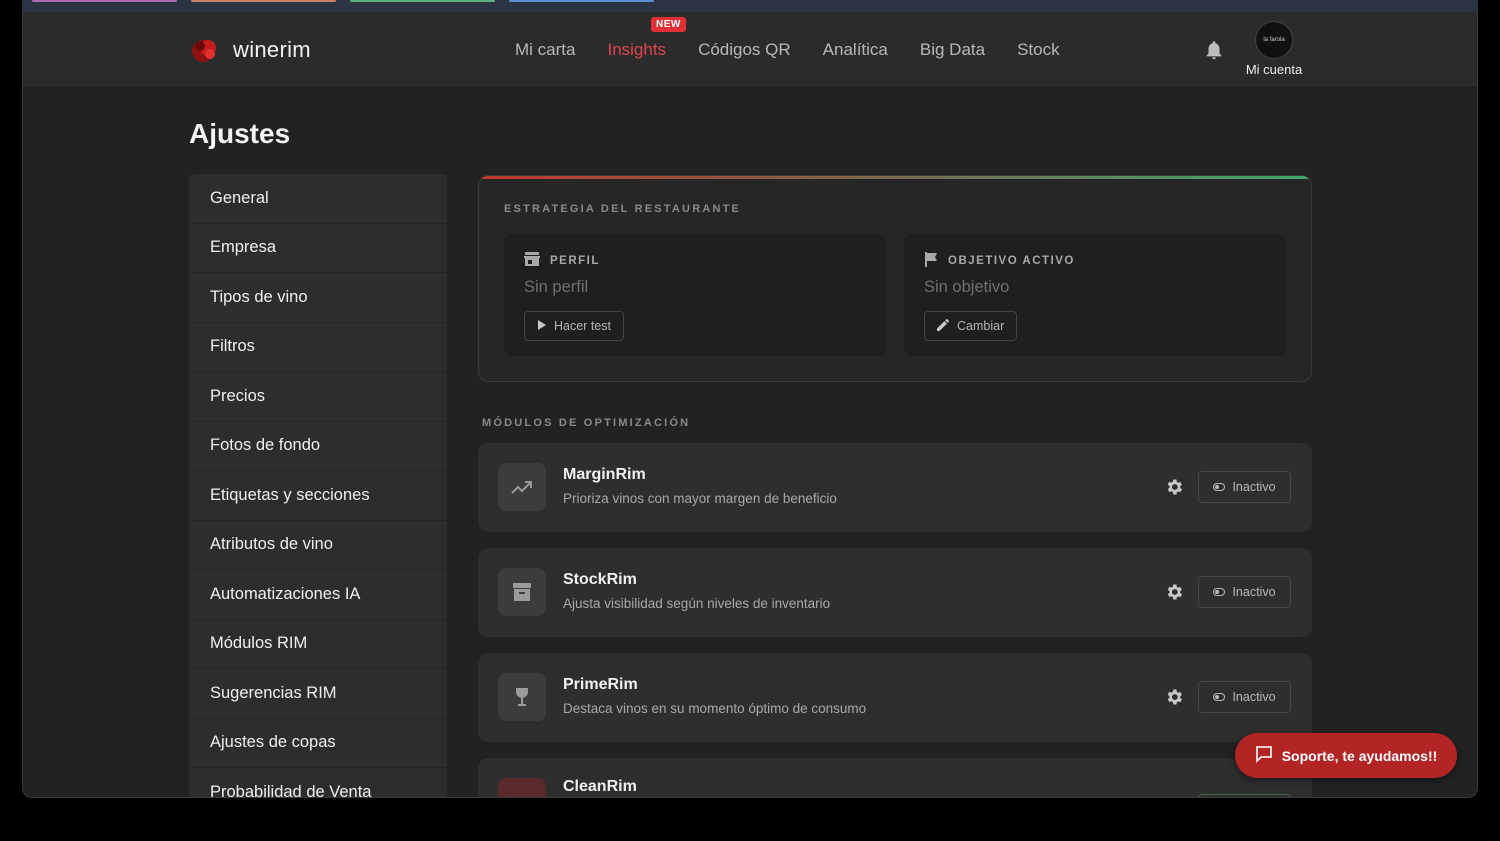  Describe the element at coordinates (981, 326) in the screenshot. I see `change-objective-label: Cambiar` at that location.